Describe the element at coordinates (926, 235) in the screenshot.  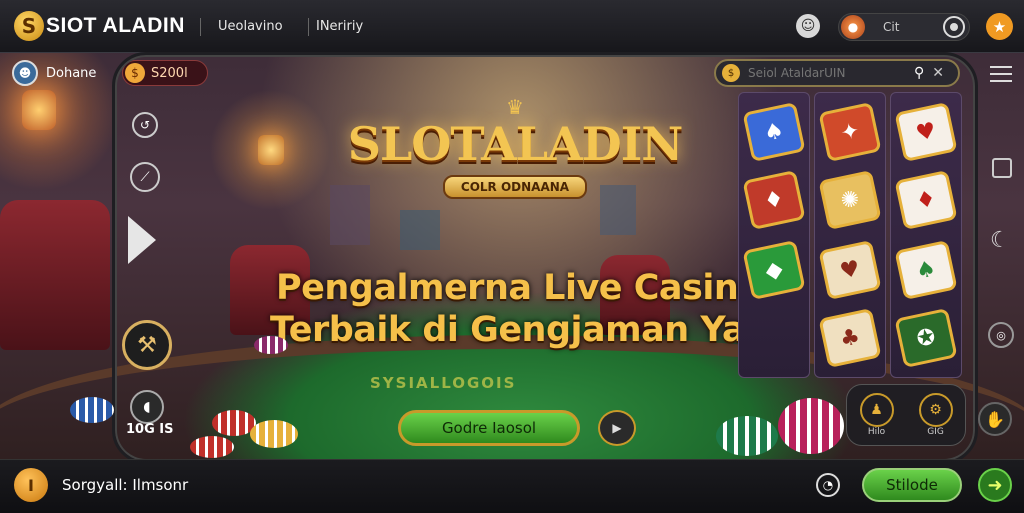
I see `game-column-3: ♥ ♦ ♠ ✪` at that location.